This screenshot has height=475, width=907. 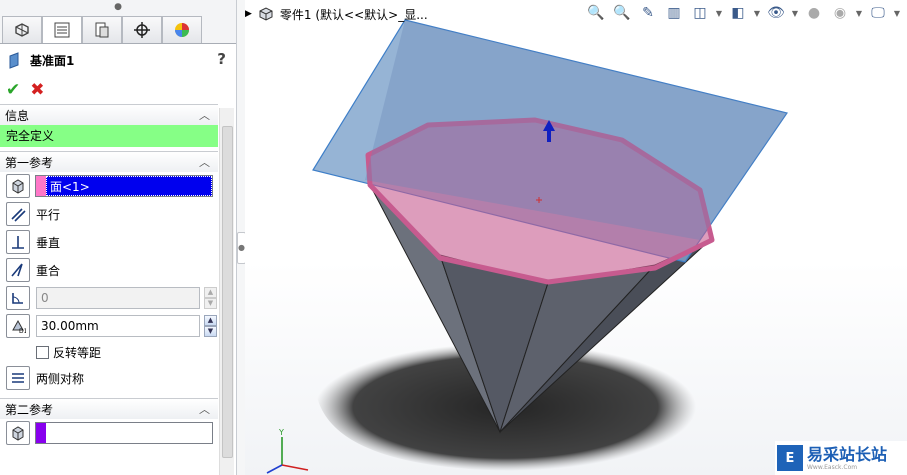 What do you see at coordinates (109, 114) in the screenshot?
I see `section-header-info: 信息 ︿` at bounding box center [109, 114].